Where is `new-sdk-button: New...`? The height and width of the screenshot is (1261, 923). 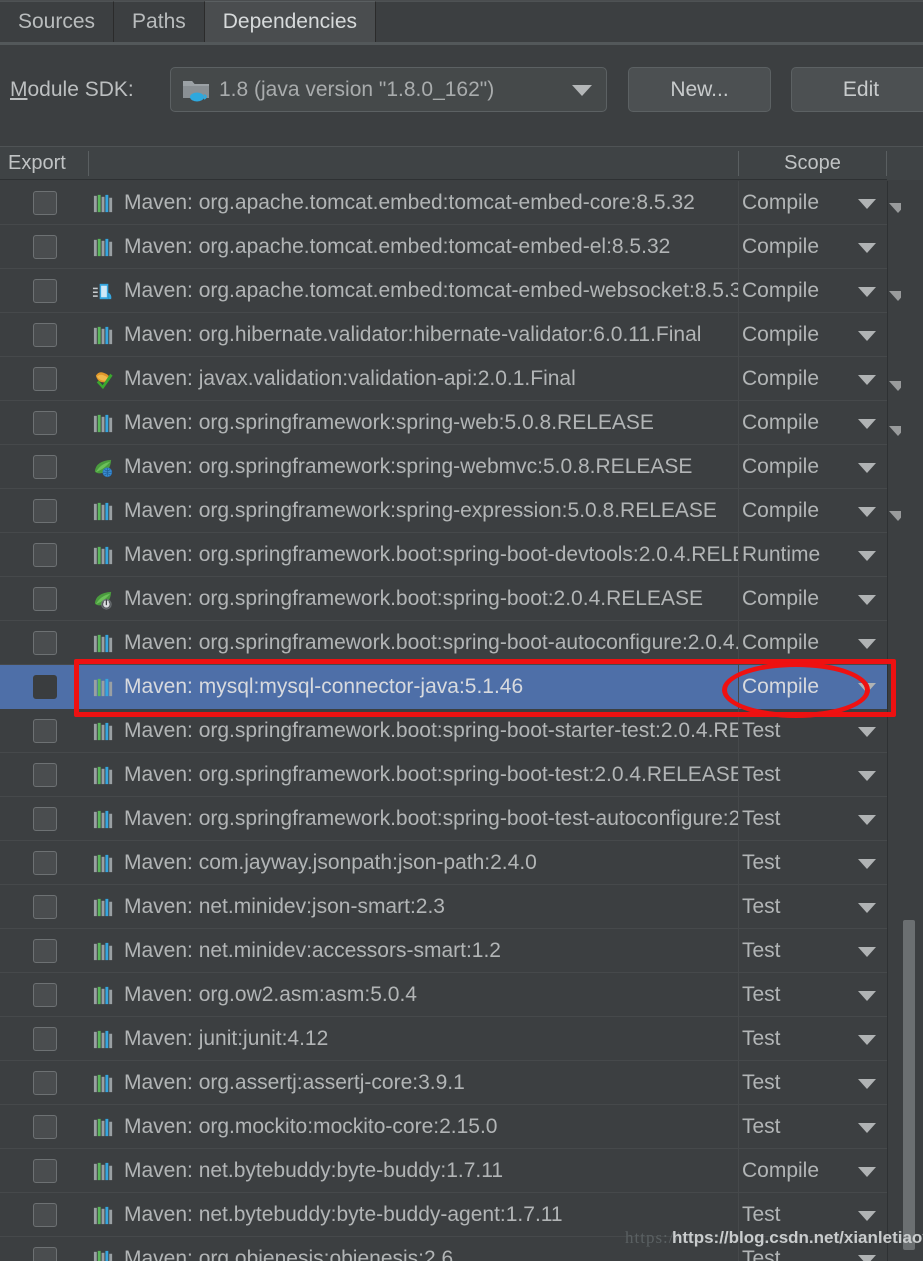
new-sdk-button: New... is located at coordinates (699, 89).